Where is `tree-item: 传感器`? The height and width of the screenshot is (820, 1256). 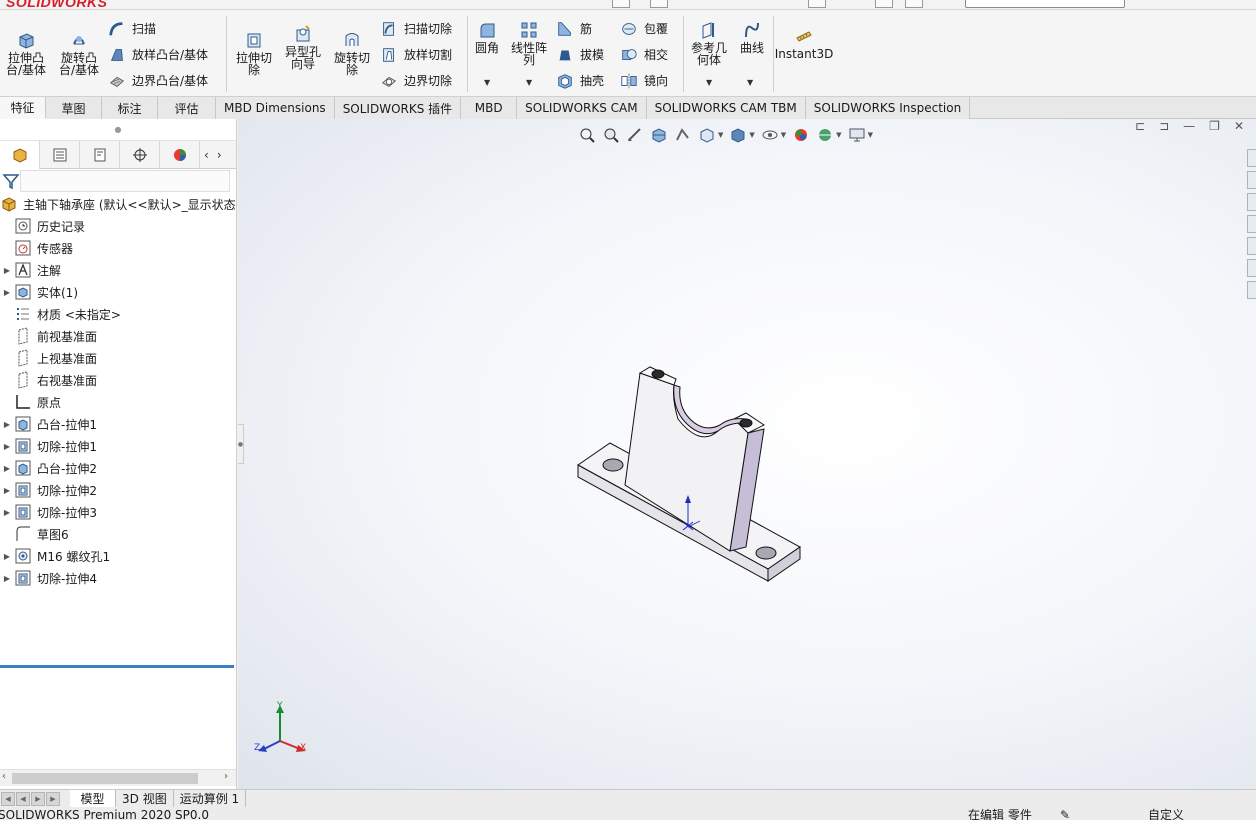
tree-item: 传感器 is located at coordinates (118, 248).